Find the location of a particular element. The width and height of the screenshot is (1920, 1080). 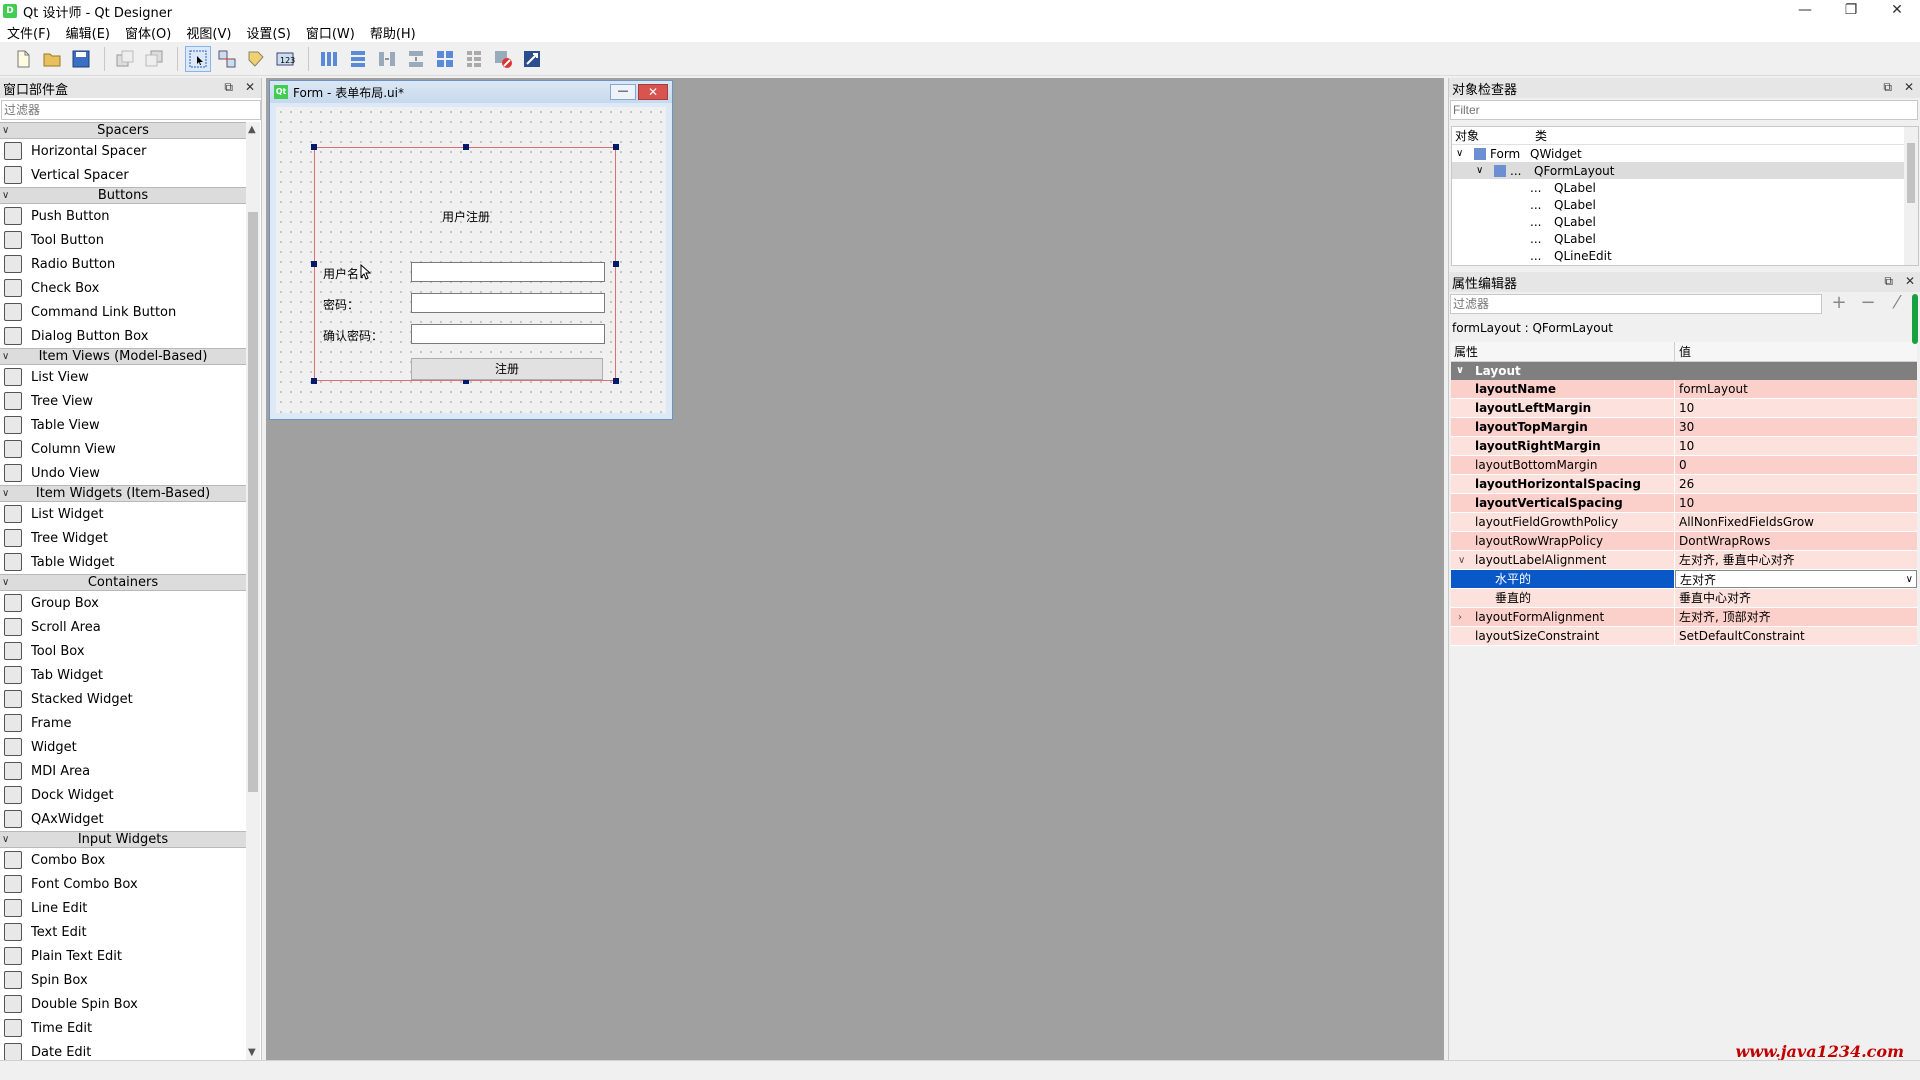

property-row: ∨ layoutLabelAlignment 左对齐, 垂直中心对齐 is located at coordinates (1684, 560).